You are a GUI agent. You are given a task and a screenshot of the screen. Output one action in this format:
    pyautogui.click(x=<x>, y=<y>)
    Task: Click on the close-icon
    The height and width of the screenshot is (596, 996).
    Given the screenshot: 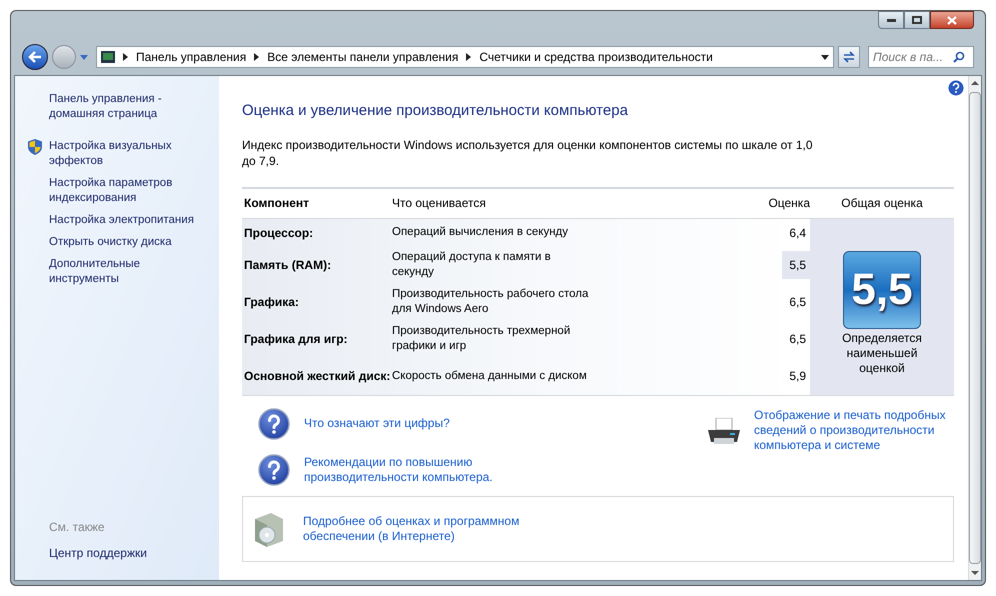 What is the action you would take?
    pyautogui.click(x=952, y=20)
    